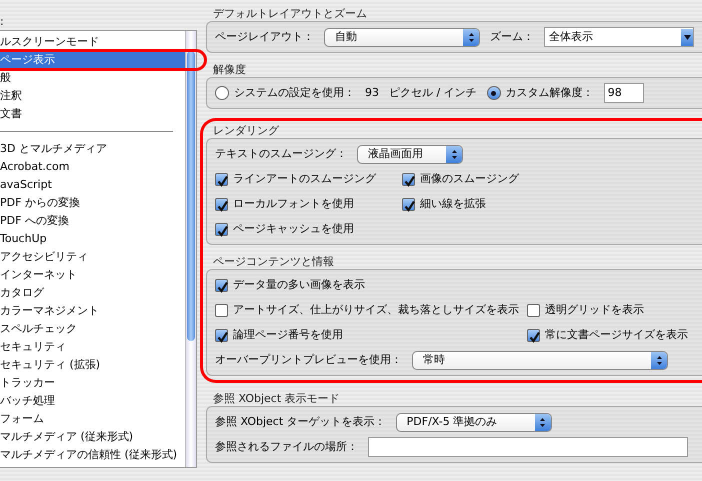  What do you see at coordinates (290, 13) in the screenshot?
I see `section-title: デフォルトレイアウトとズーム` at bounding box center [290, 13].